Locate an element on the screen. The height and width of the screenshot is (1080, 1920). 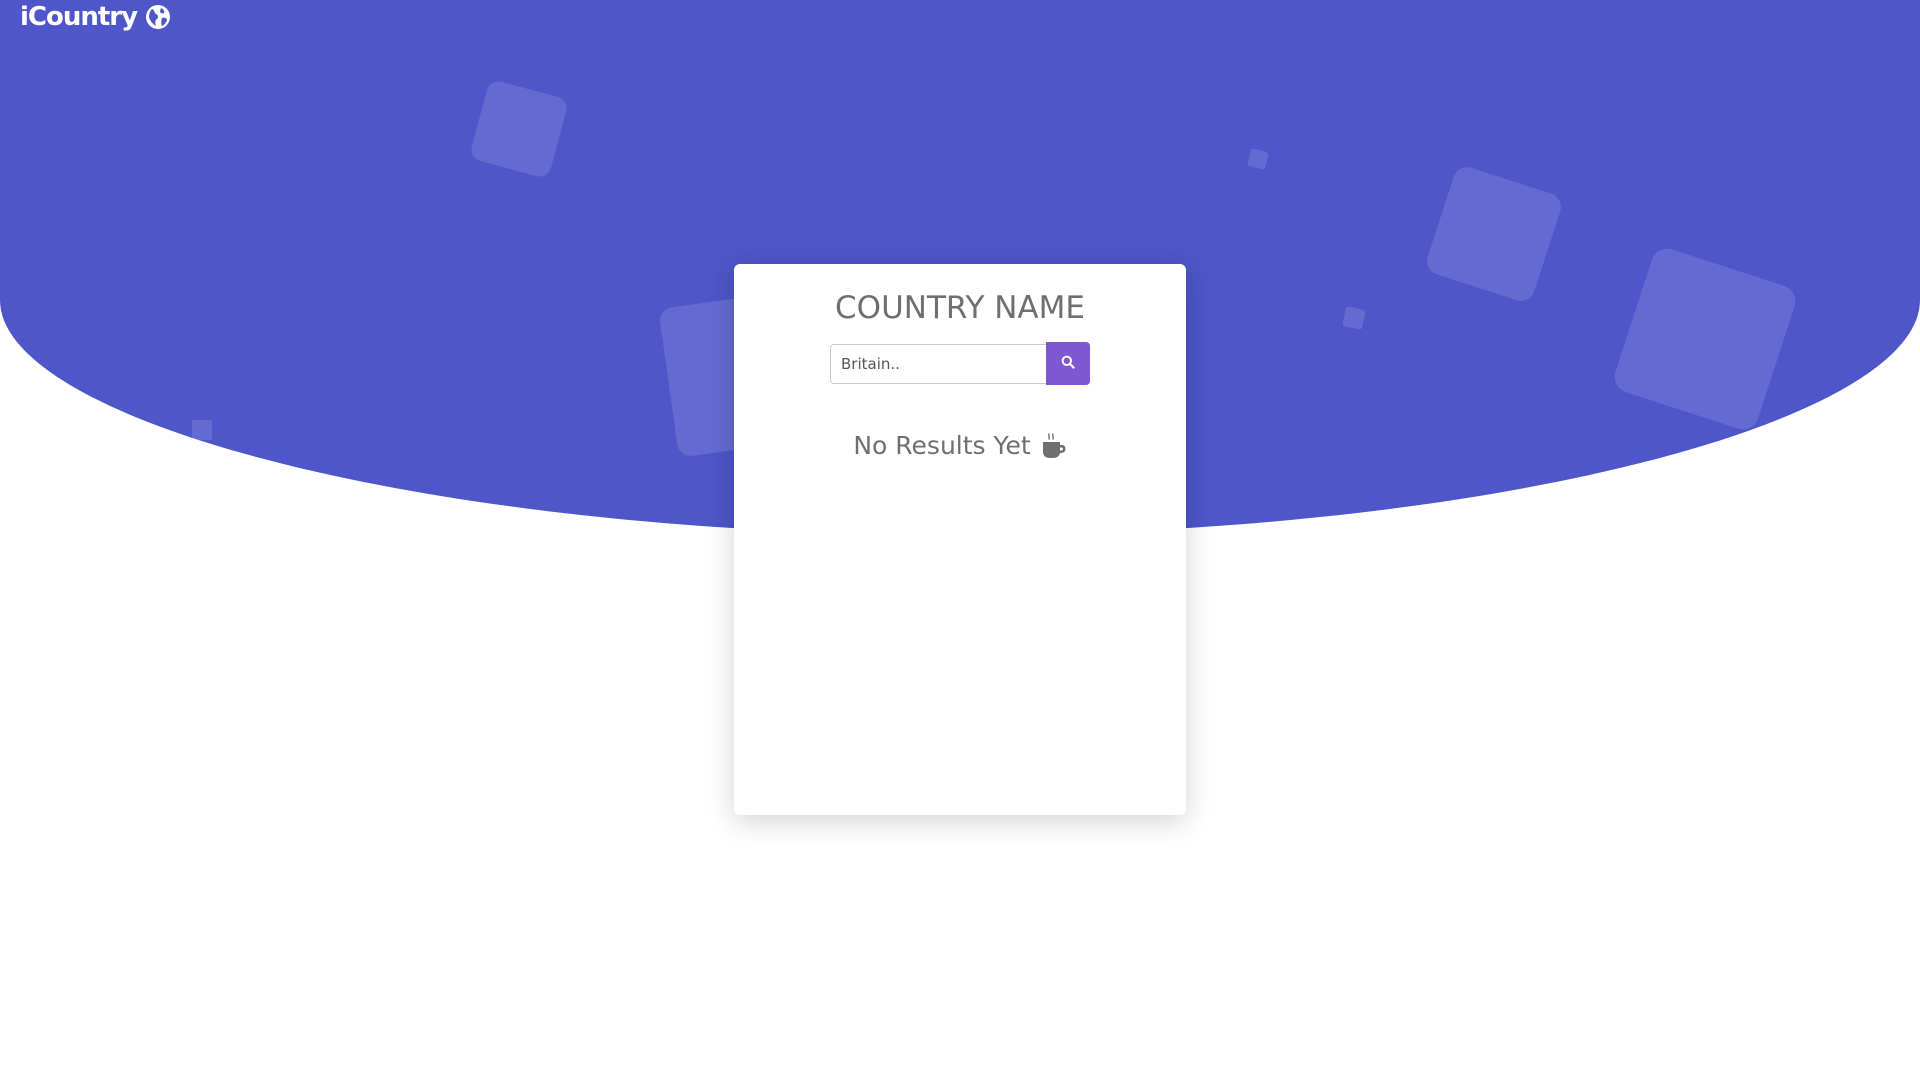
empty-results-text: No Results Yet is located at coordinates (942, 445).